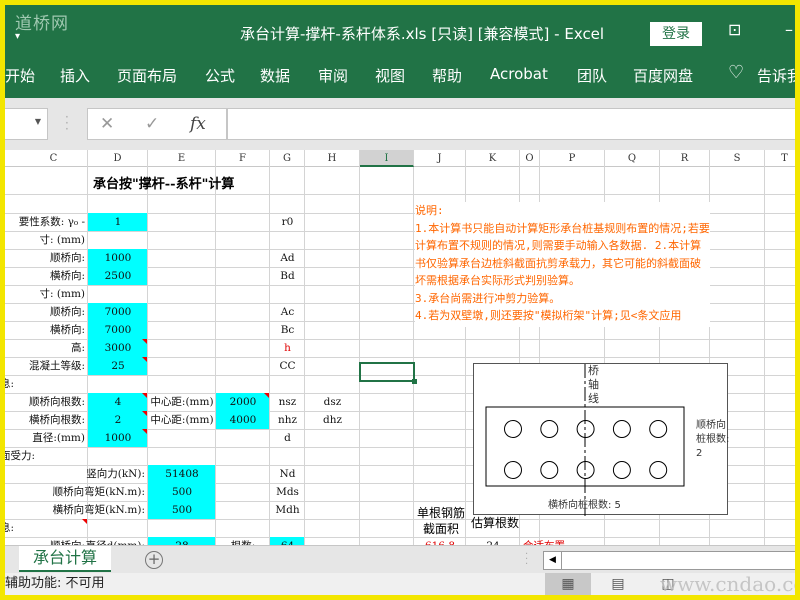 The image size is (800, 600). What do you see at coordinates (287, 312) in the screenshot?
I see `cell-G7: Ac` at bounding box center [287, 312].